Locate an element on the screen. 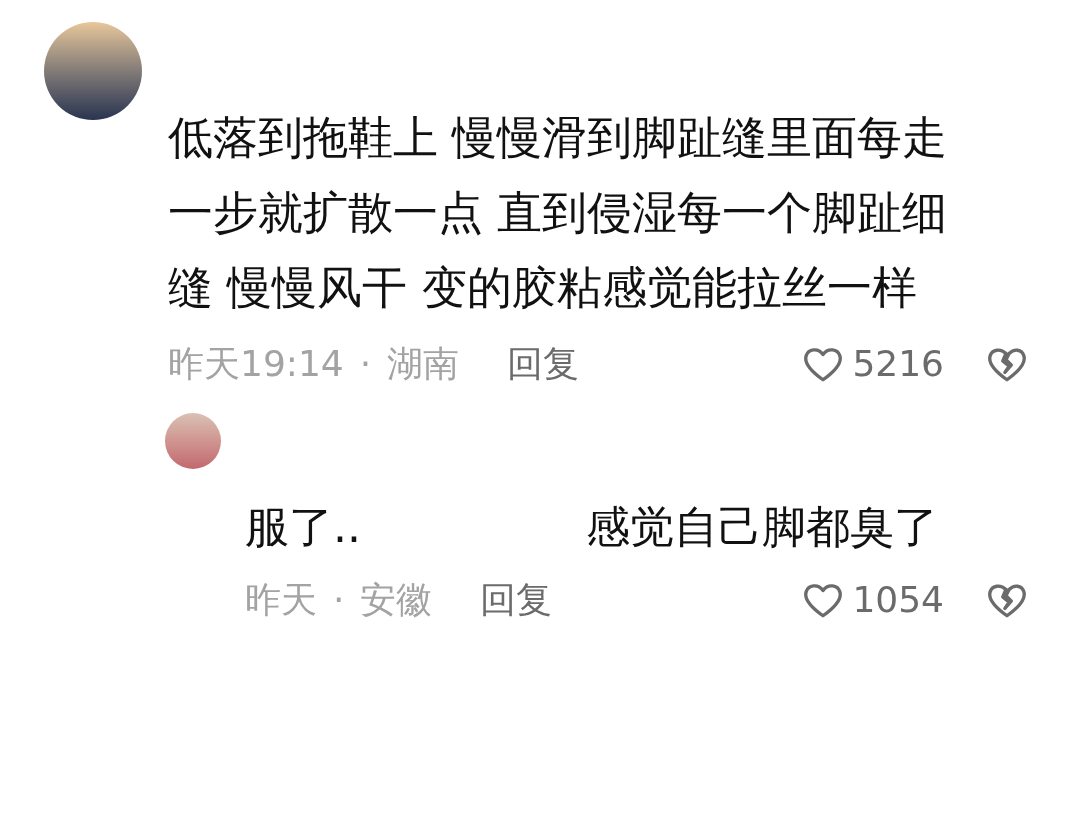 The width and height of the screenshot is (1080, 840). location: 安徽 is located at coordinates (396, 600).